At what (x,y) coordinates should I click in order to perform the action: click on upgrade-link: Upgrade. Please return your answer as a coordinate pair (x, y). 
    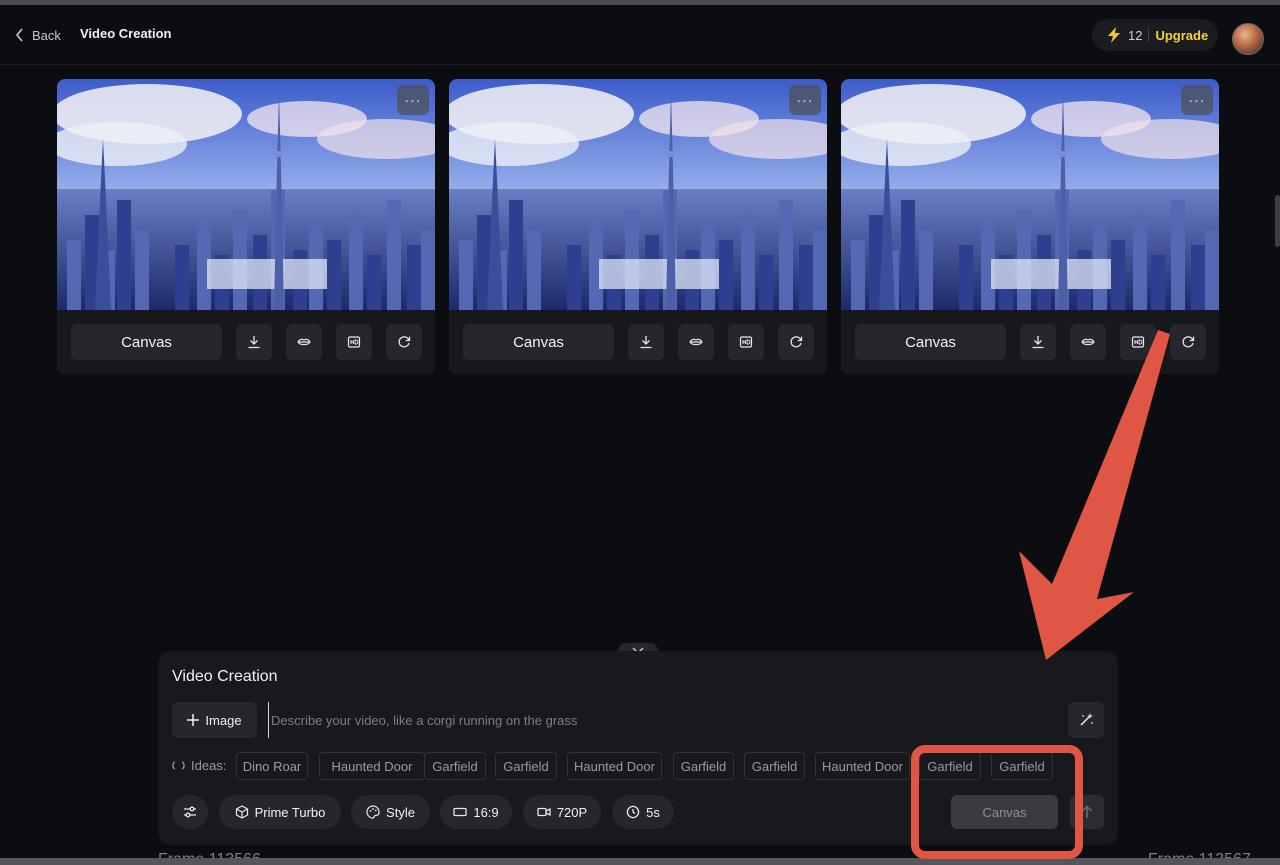
    Looking at the image, I should click on (1181, 35).